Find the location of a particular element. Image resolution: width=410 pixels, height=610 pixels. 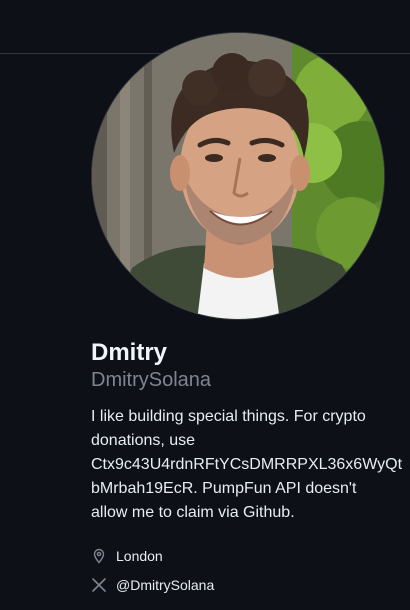

location-pin-icon is located at coordinates (99, 556).